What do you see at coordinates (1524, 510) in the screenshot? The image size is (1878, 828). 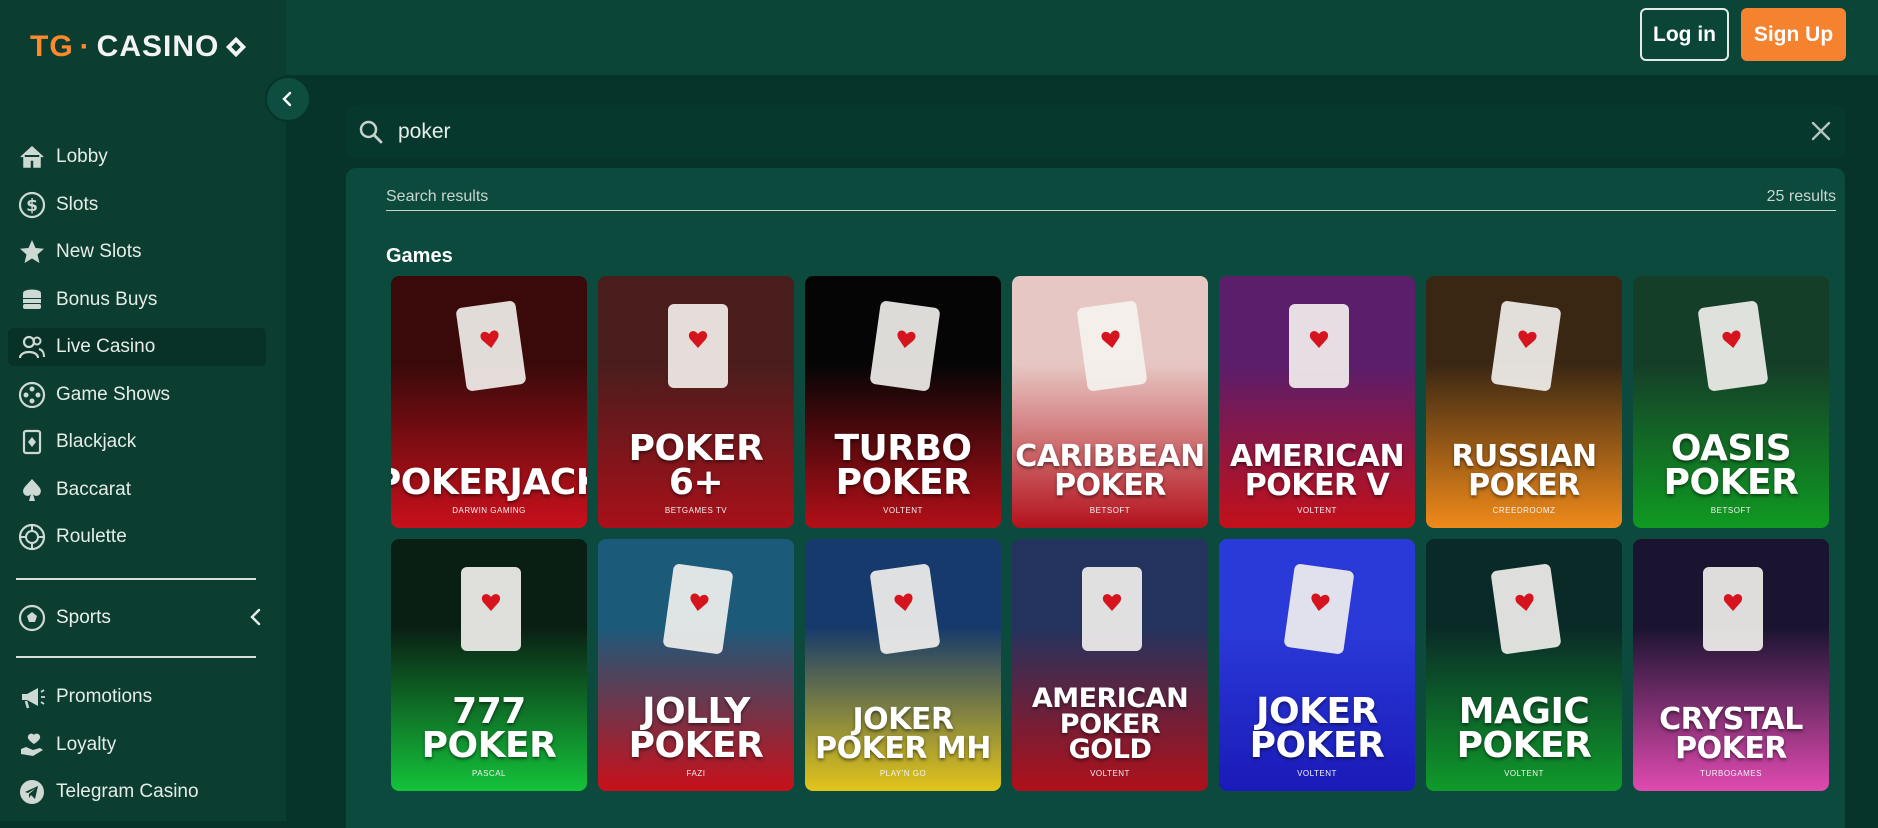 I see `game-provider: CREEDROOMZ` at bounding box center [1524, 510].